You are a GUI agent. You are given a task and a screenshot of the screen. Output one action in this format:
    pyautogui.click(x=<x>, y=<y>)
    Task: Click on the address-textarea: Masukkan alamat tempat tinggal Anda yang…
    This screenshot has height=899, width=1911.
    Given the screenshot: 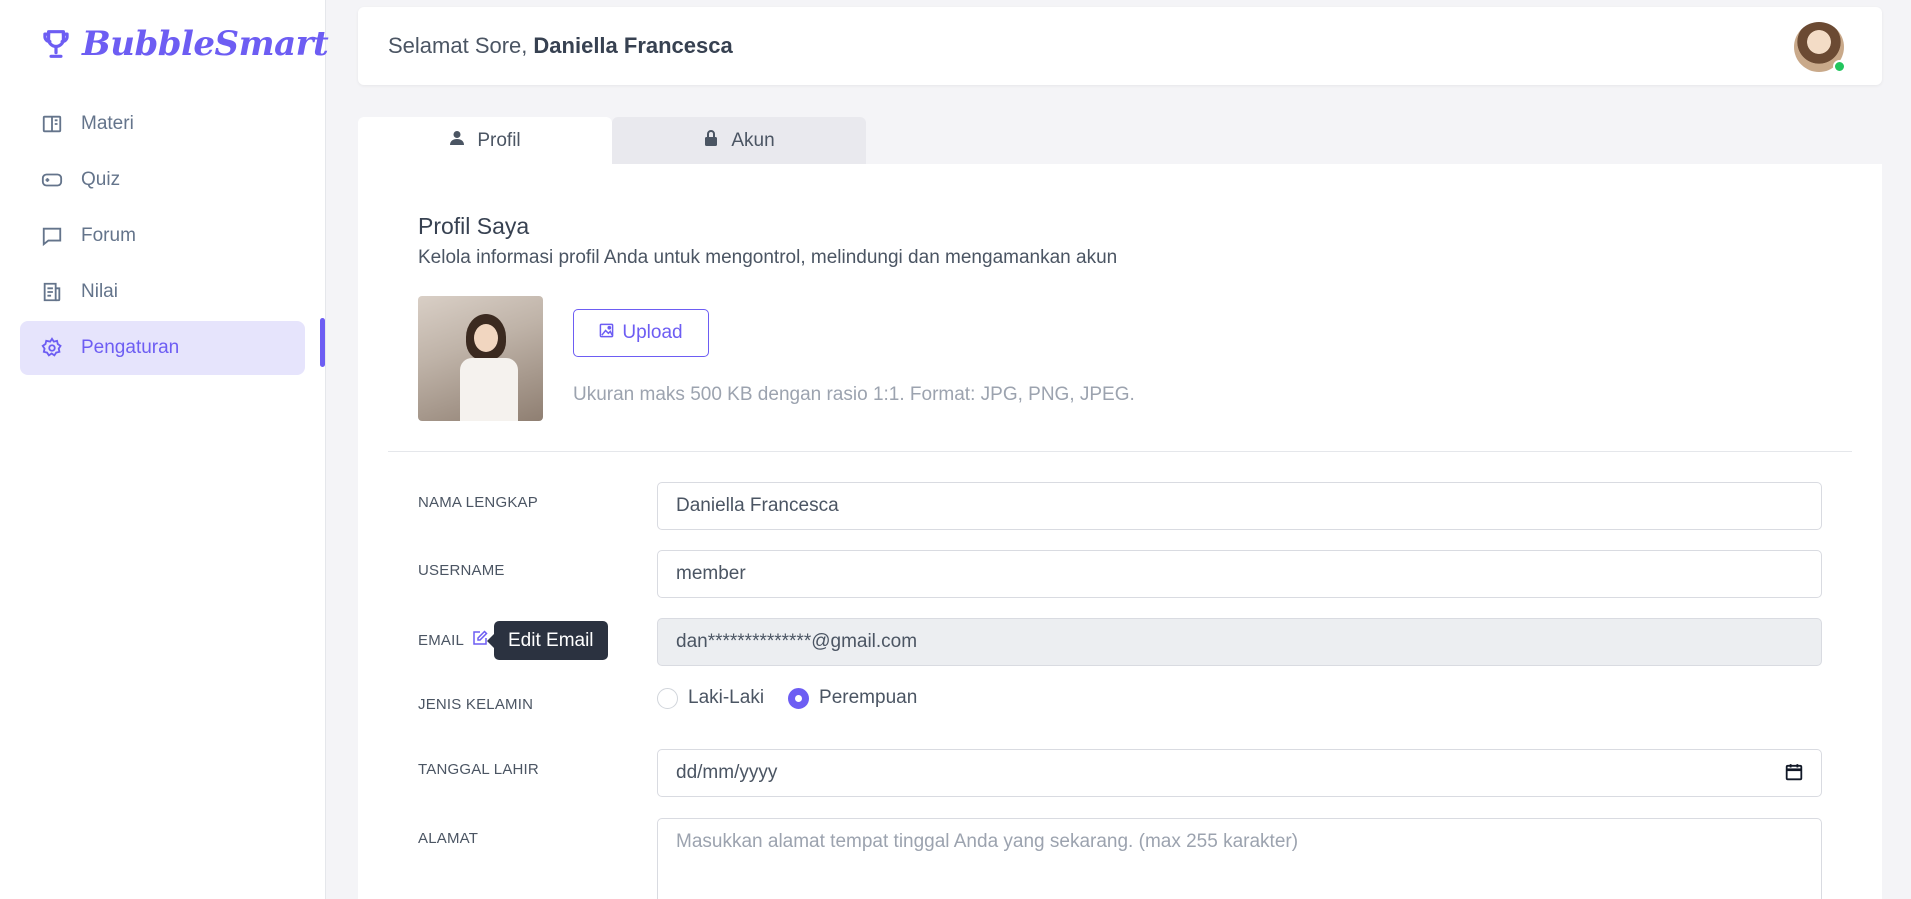 What is the action you would take?
    pyautogui.click(x=1239, y=858)
    